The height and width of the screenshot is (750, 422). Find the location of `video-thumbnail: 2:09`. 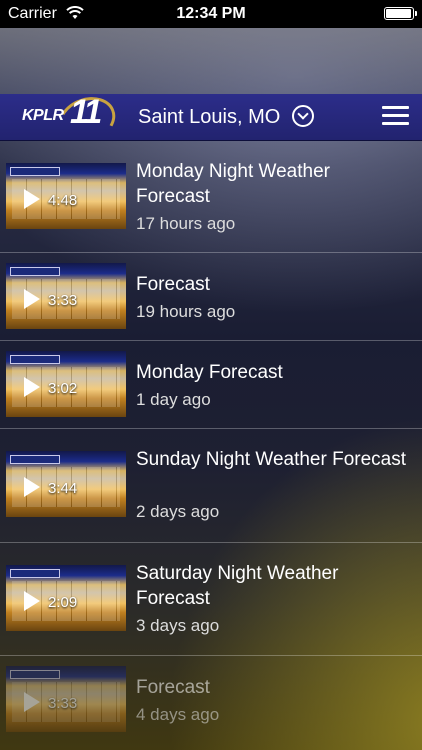

video-thumbnail: 2:09 is located at coordinates (66, 598).